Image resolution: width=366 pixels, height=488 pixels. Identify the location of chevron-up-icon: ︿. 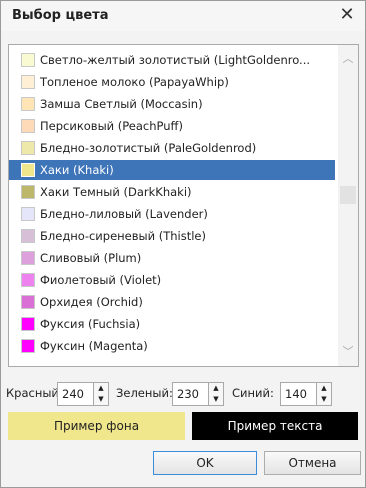
(348, 59).